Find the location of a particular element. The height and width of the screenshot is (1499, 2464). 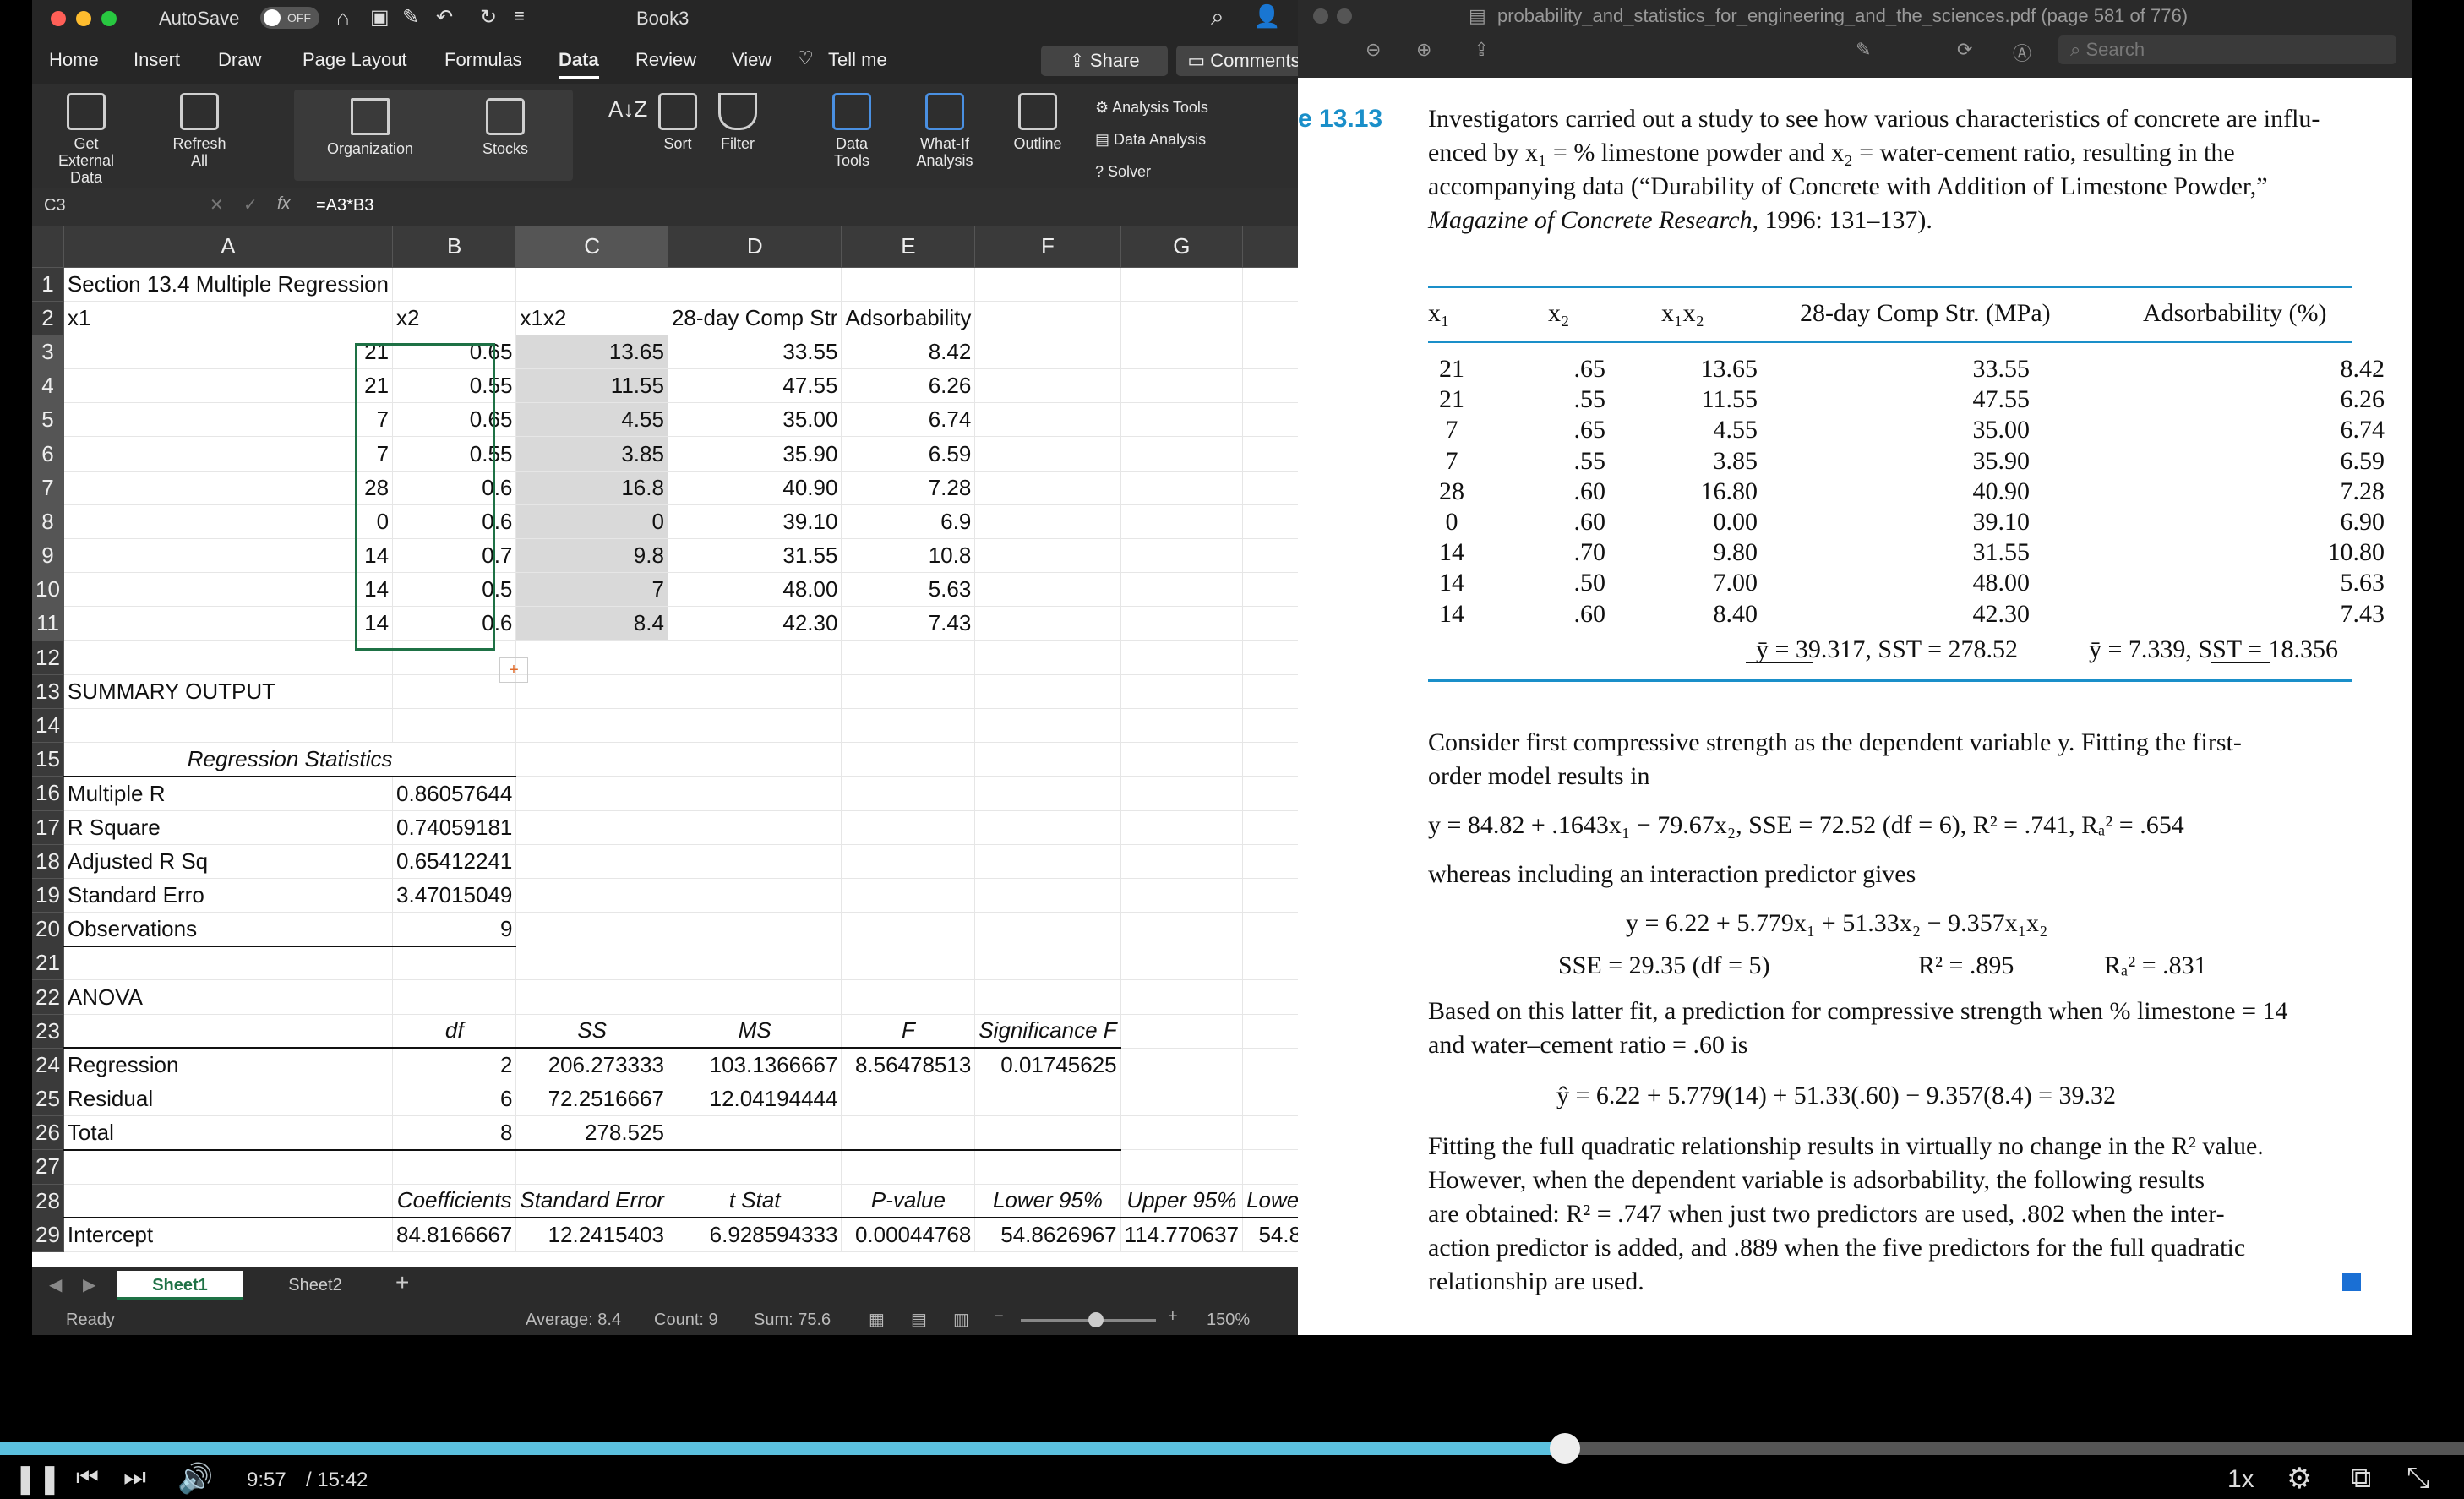

cell: 21 is located at coordinates (229, 352).